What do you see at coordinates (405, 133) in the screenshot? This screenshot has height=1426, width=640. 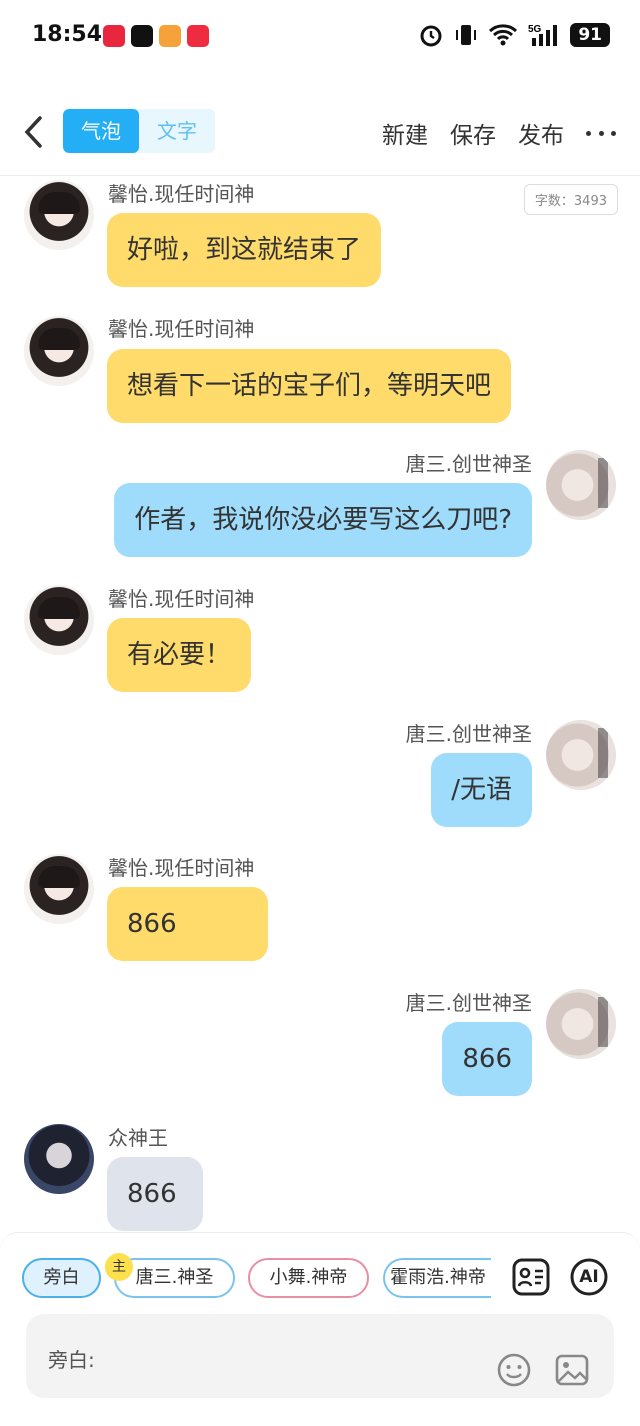 I see `new-button: 新建` at bounding box center [405, 133].